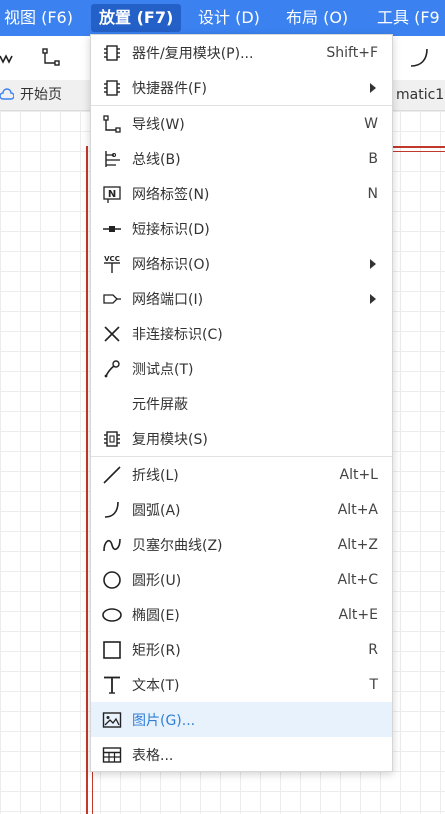 This screenshot has height=814, width=445. Describe the element at coordinates (241, 614) in the screenshot. I see `menu-item-ellipse: 椭圆(E) Alt+E` at that location.